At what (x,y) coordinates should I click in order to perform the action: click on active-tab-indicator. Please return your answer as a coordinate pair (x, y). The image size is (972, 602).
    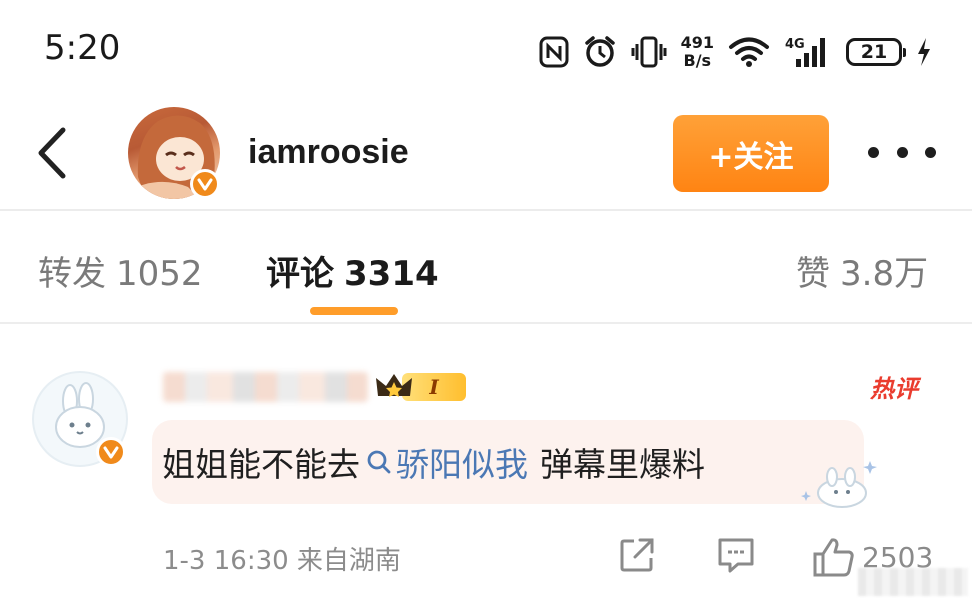
    Looking at the image, I should click on (354, 311).